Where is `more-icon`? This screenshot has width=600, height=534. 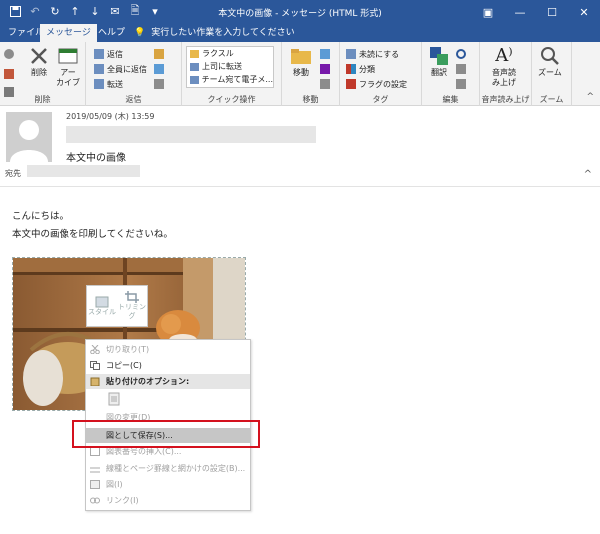 more-icon is located at coordinates (159, 84).